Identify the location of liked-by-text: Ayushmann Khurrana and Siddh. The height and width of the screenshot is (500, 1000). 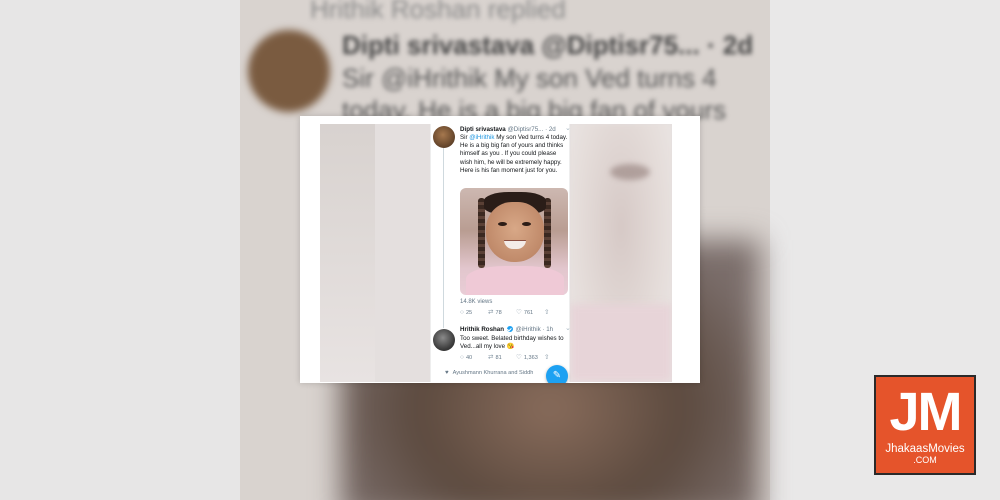
(493, 373).